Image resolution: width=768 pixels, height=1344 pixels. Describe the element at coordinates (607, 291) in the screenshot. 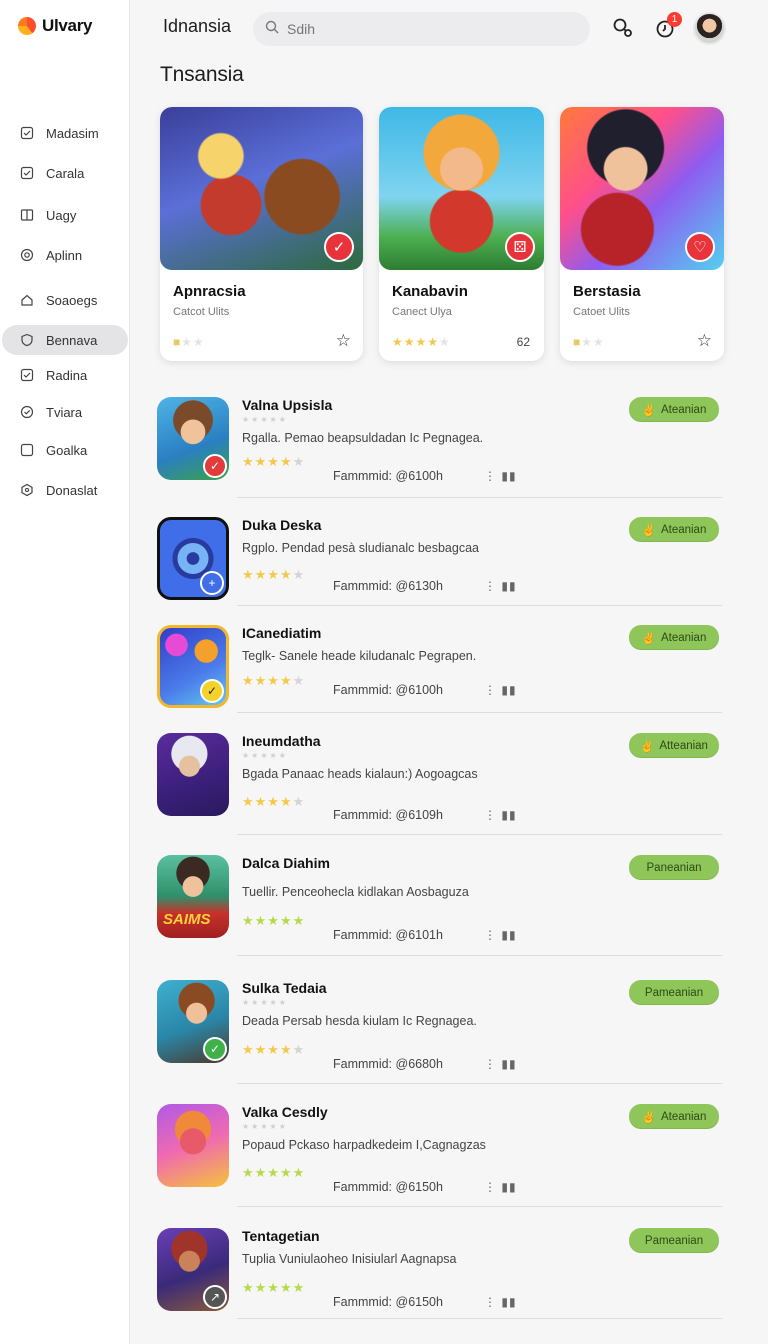

I see `card-title: Berstasia` at that location.